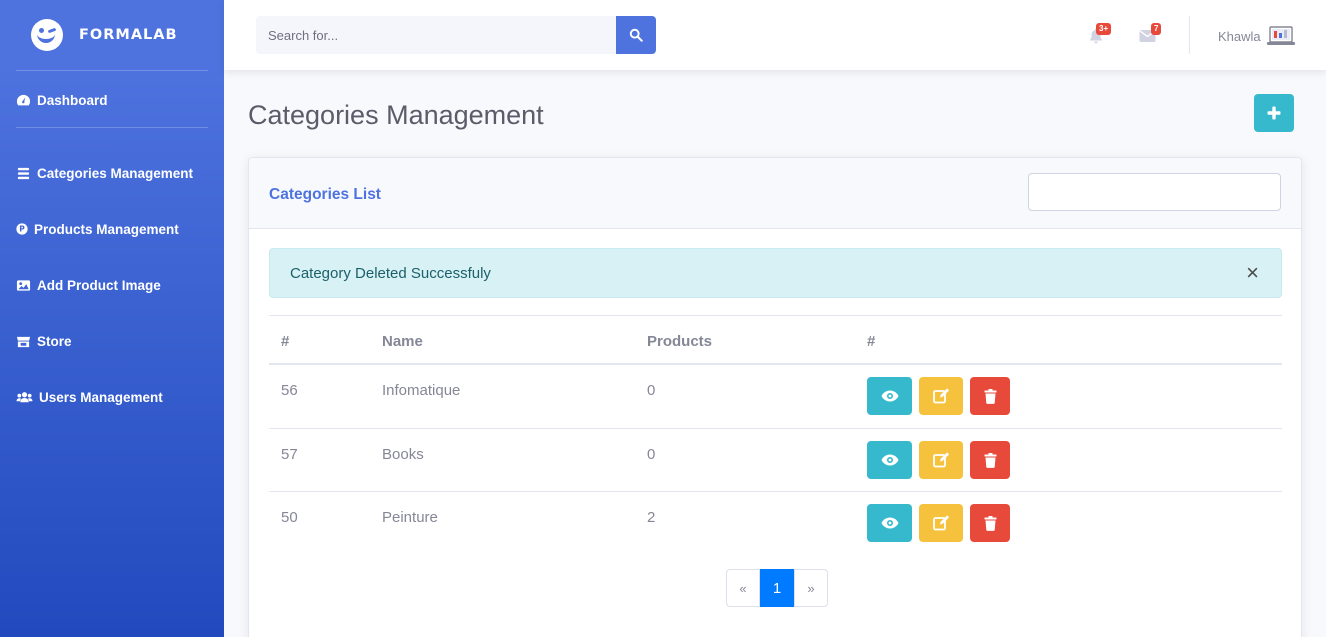  Describe the element at coordinates (1189, 35) in the screenshot. I see `topbar-divider` at that location.